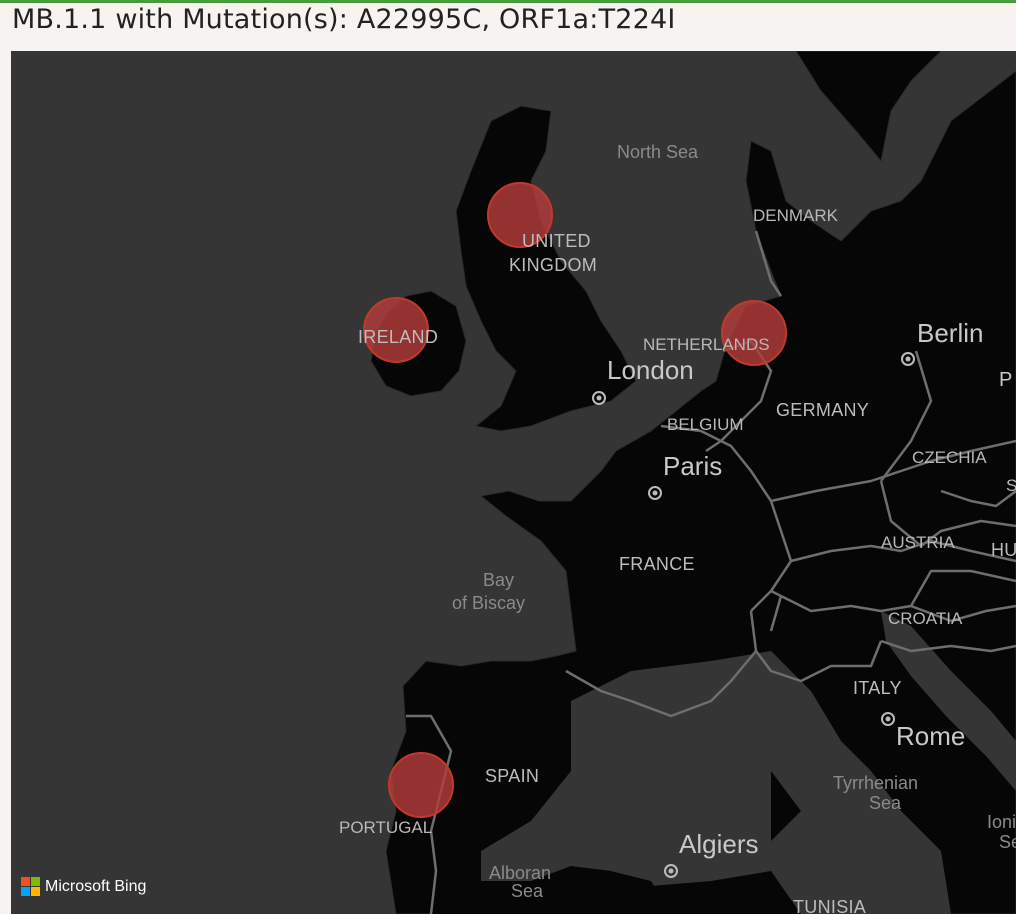  I want to click on austria-label: AUSTRIA, so click(918, 542).